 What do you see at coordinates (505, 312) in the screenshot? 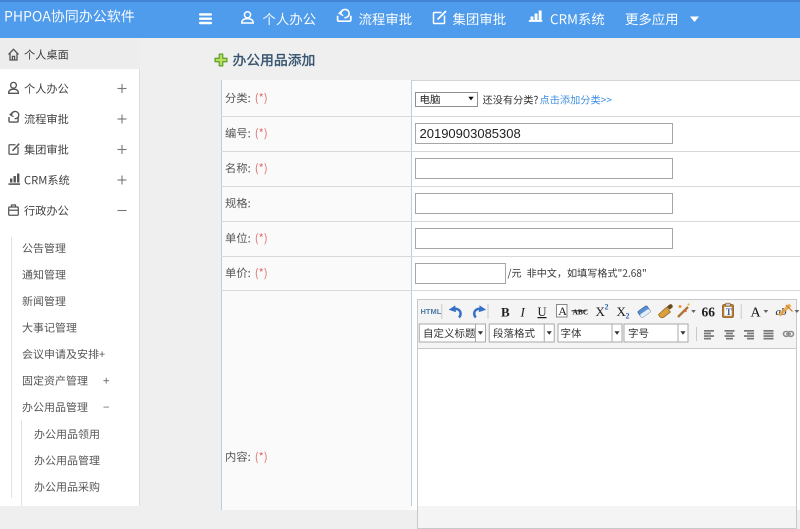
I see `svg-text: B` at bounding box center [505, 312].